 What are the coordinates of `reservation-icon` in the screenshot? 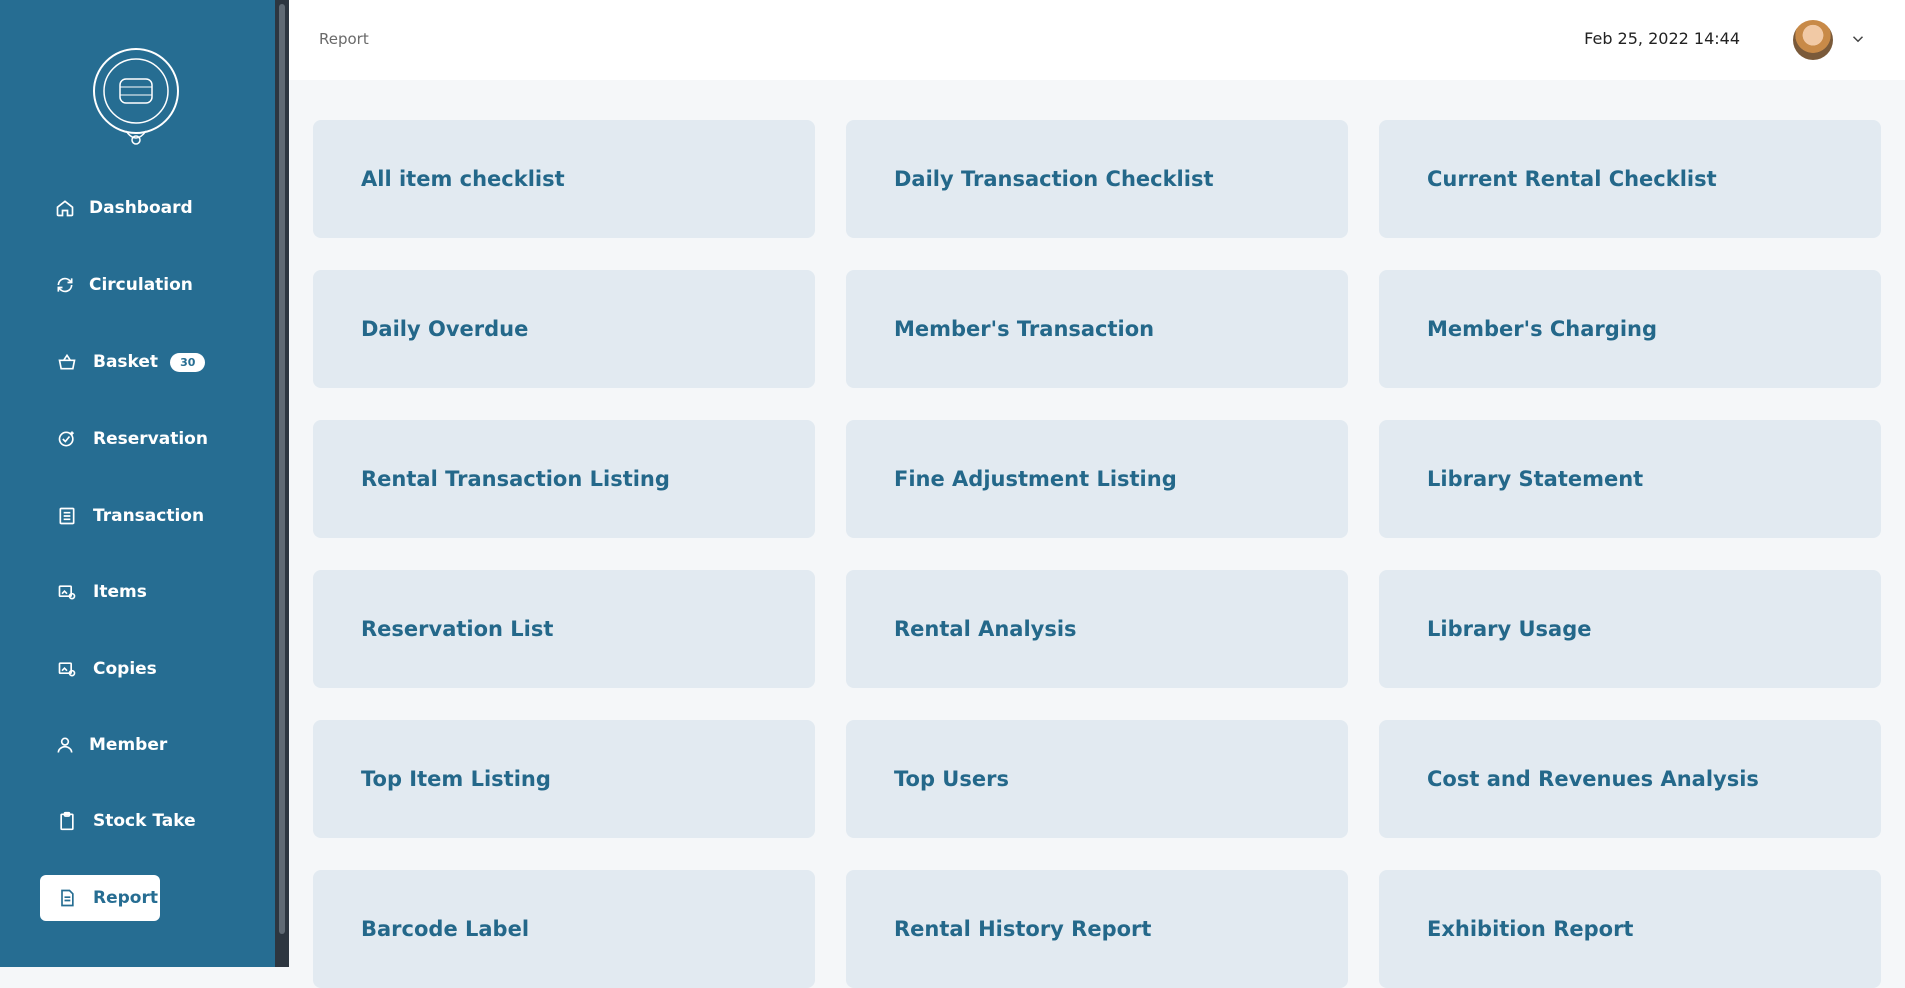 It's located at (67, 439).